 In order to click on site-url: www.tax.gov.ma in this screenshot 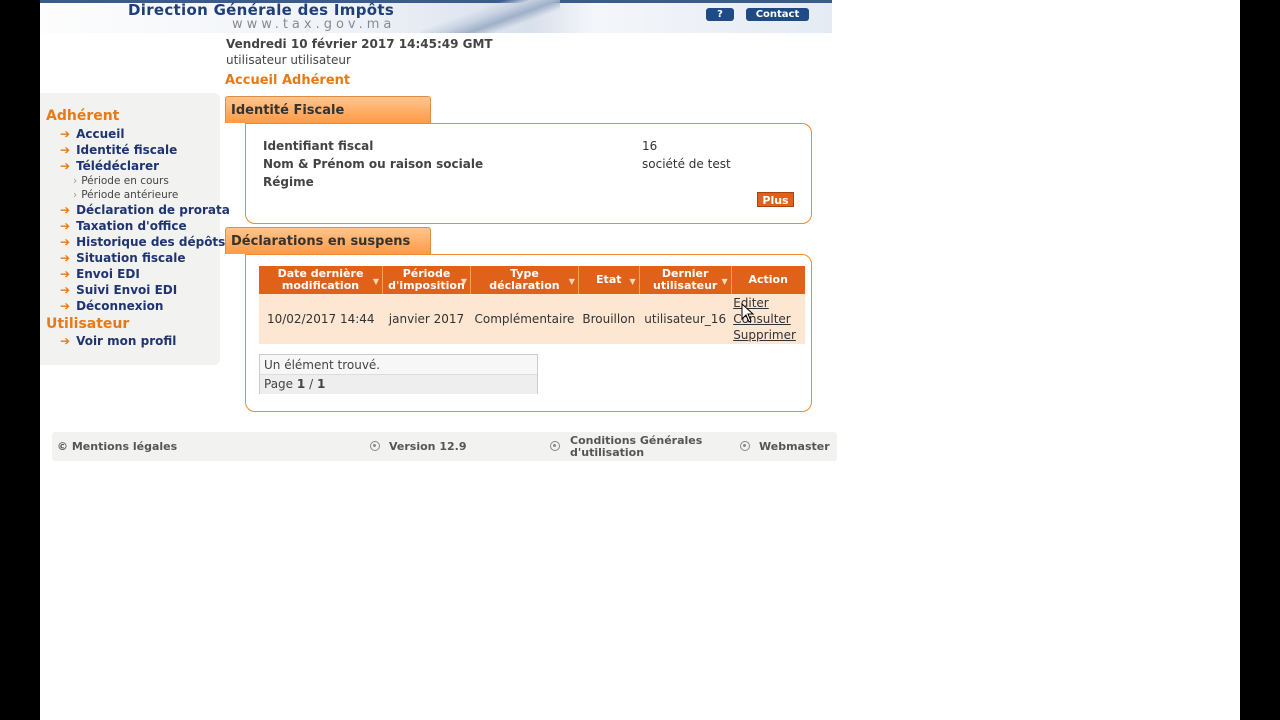, I will do `click(314, 24)`.